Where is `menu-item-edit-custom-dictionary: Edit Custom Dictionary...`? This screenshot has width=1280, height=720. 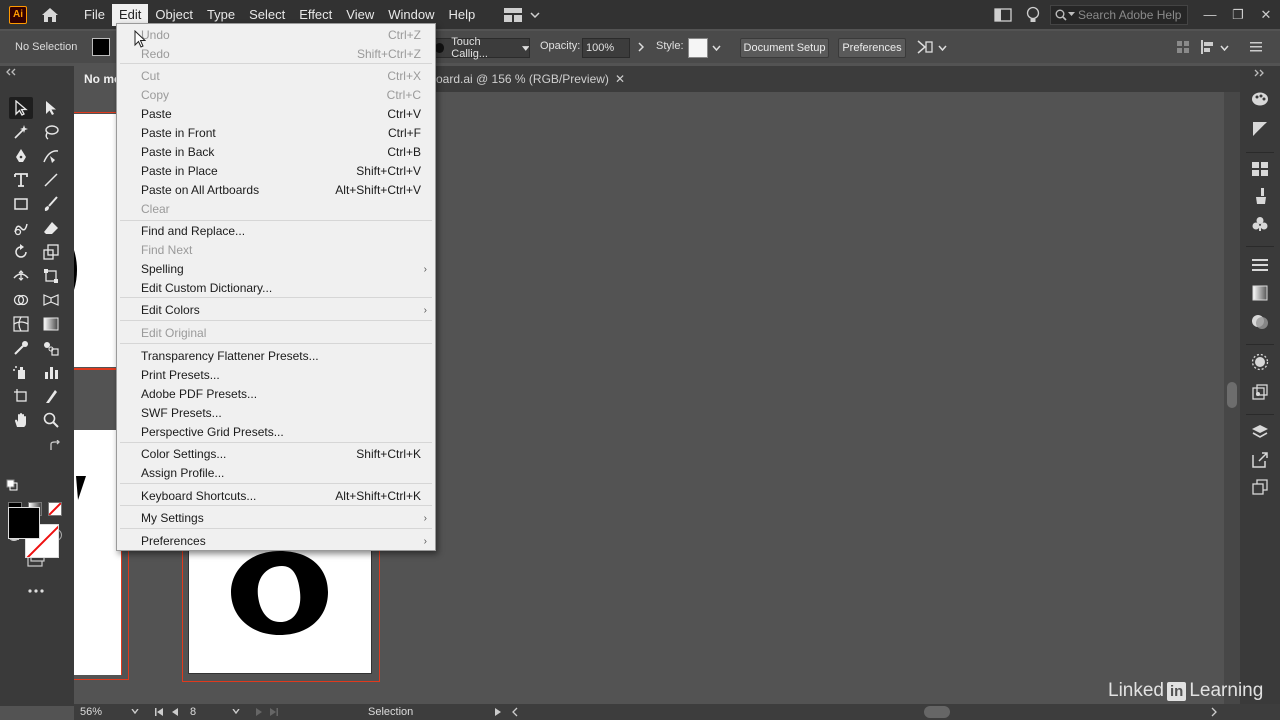
menu-item-edit-custom-dictionary: Edit Custom Dictionary... is located at coordinates (276, 288).